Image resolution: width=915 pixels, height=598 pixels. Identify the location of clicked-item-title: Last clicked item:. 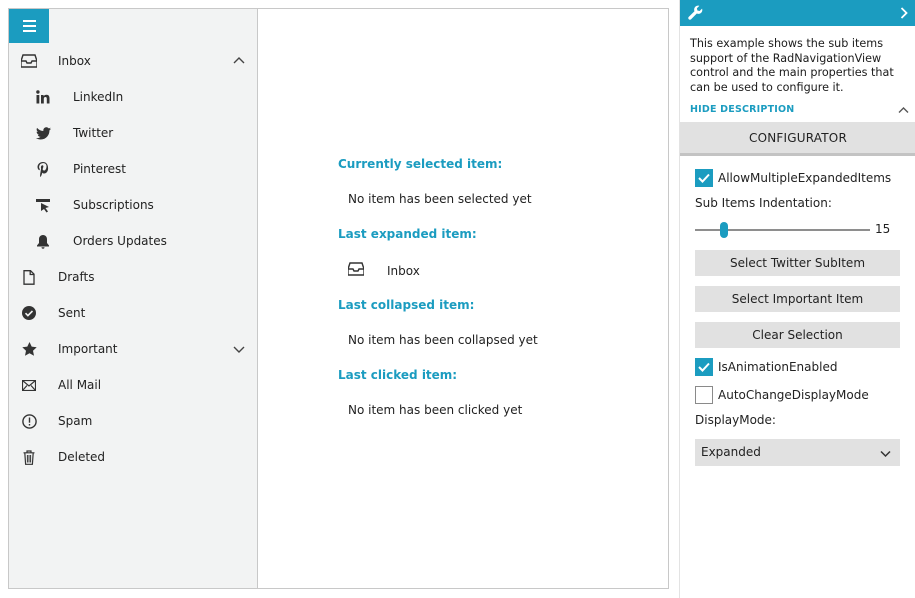
(398, 375).